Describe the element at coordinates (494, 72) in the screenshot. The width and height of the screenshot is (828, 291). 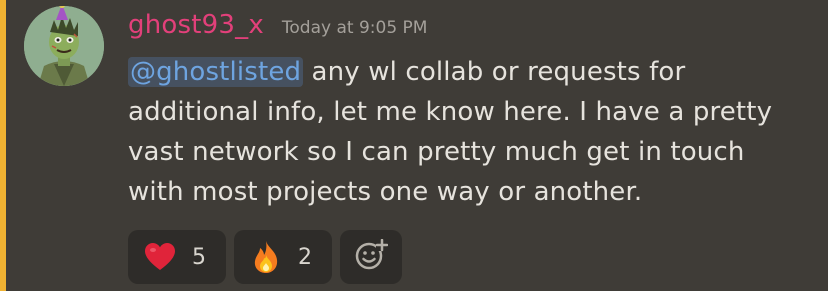
I see `message-line: any wl collab or requests for` at that location.